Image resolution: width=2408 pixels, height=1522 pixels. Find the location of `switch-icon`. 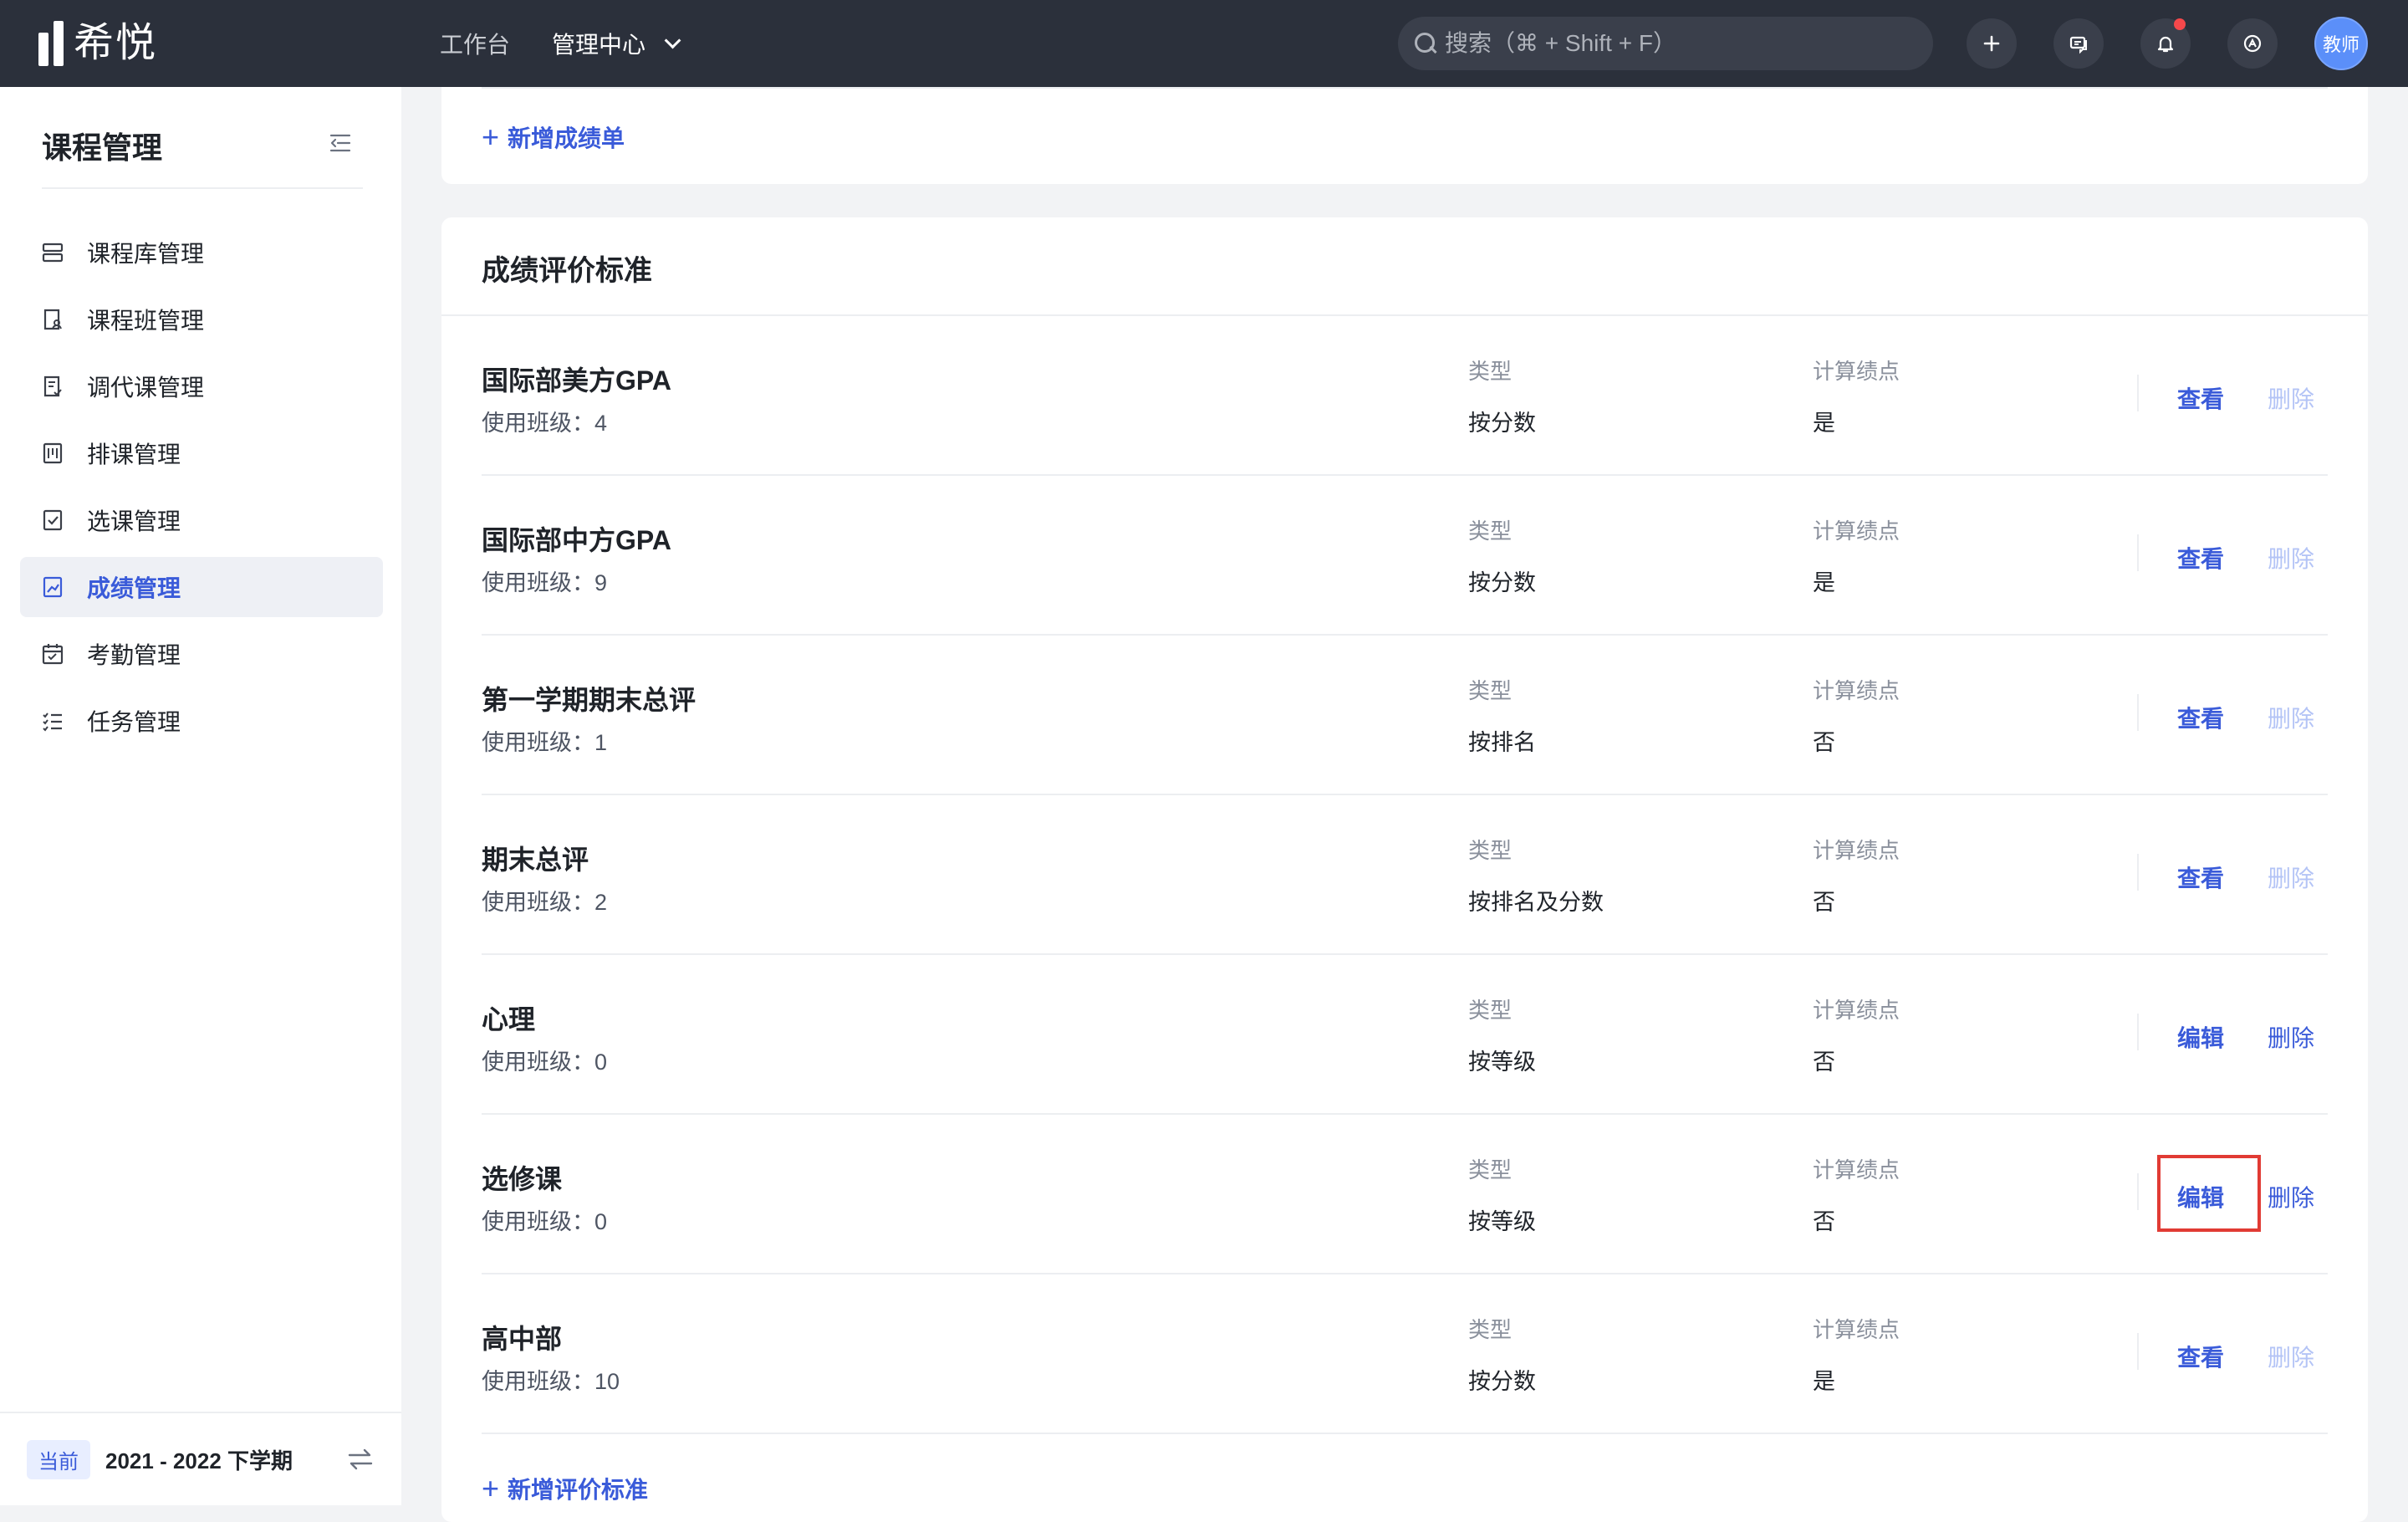

switch-icon is located at coordinates (360, 1460).